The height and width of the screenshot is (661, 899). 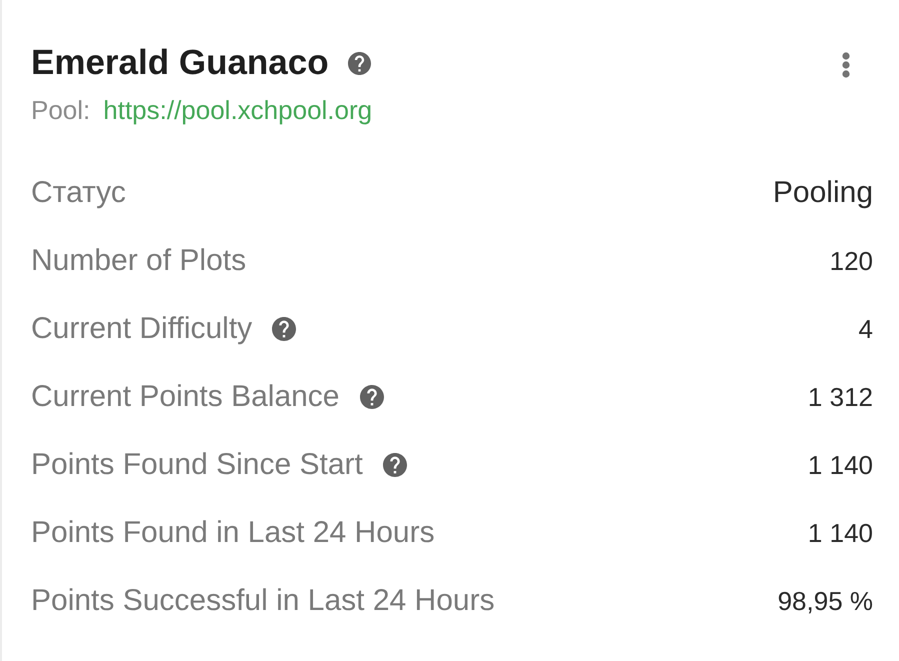 I want to click on row-label: Points Found Since Start, so click(x=197, y=465).